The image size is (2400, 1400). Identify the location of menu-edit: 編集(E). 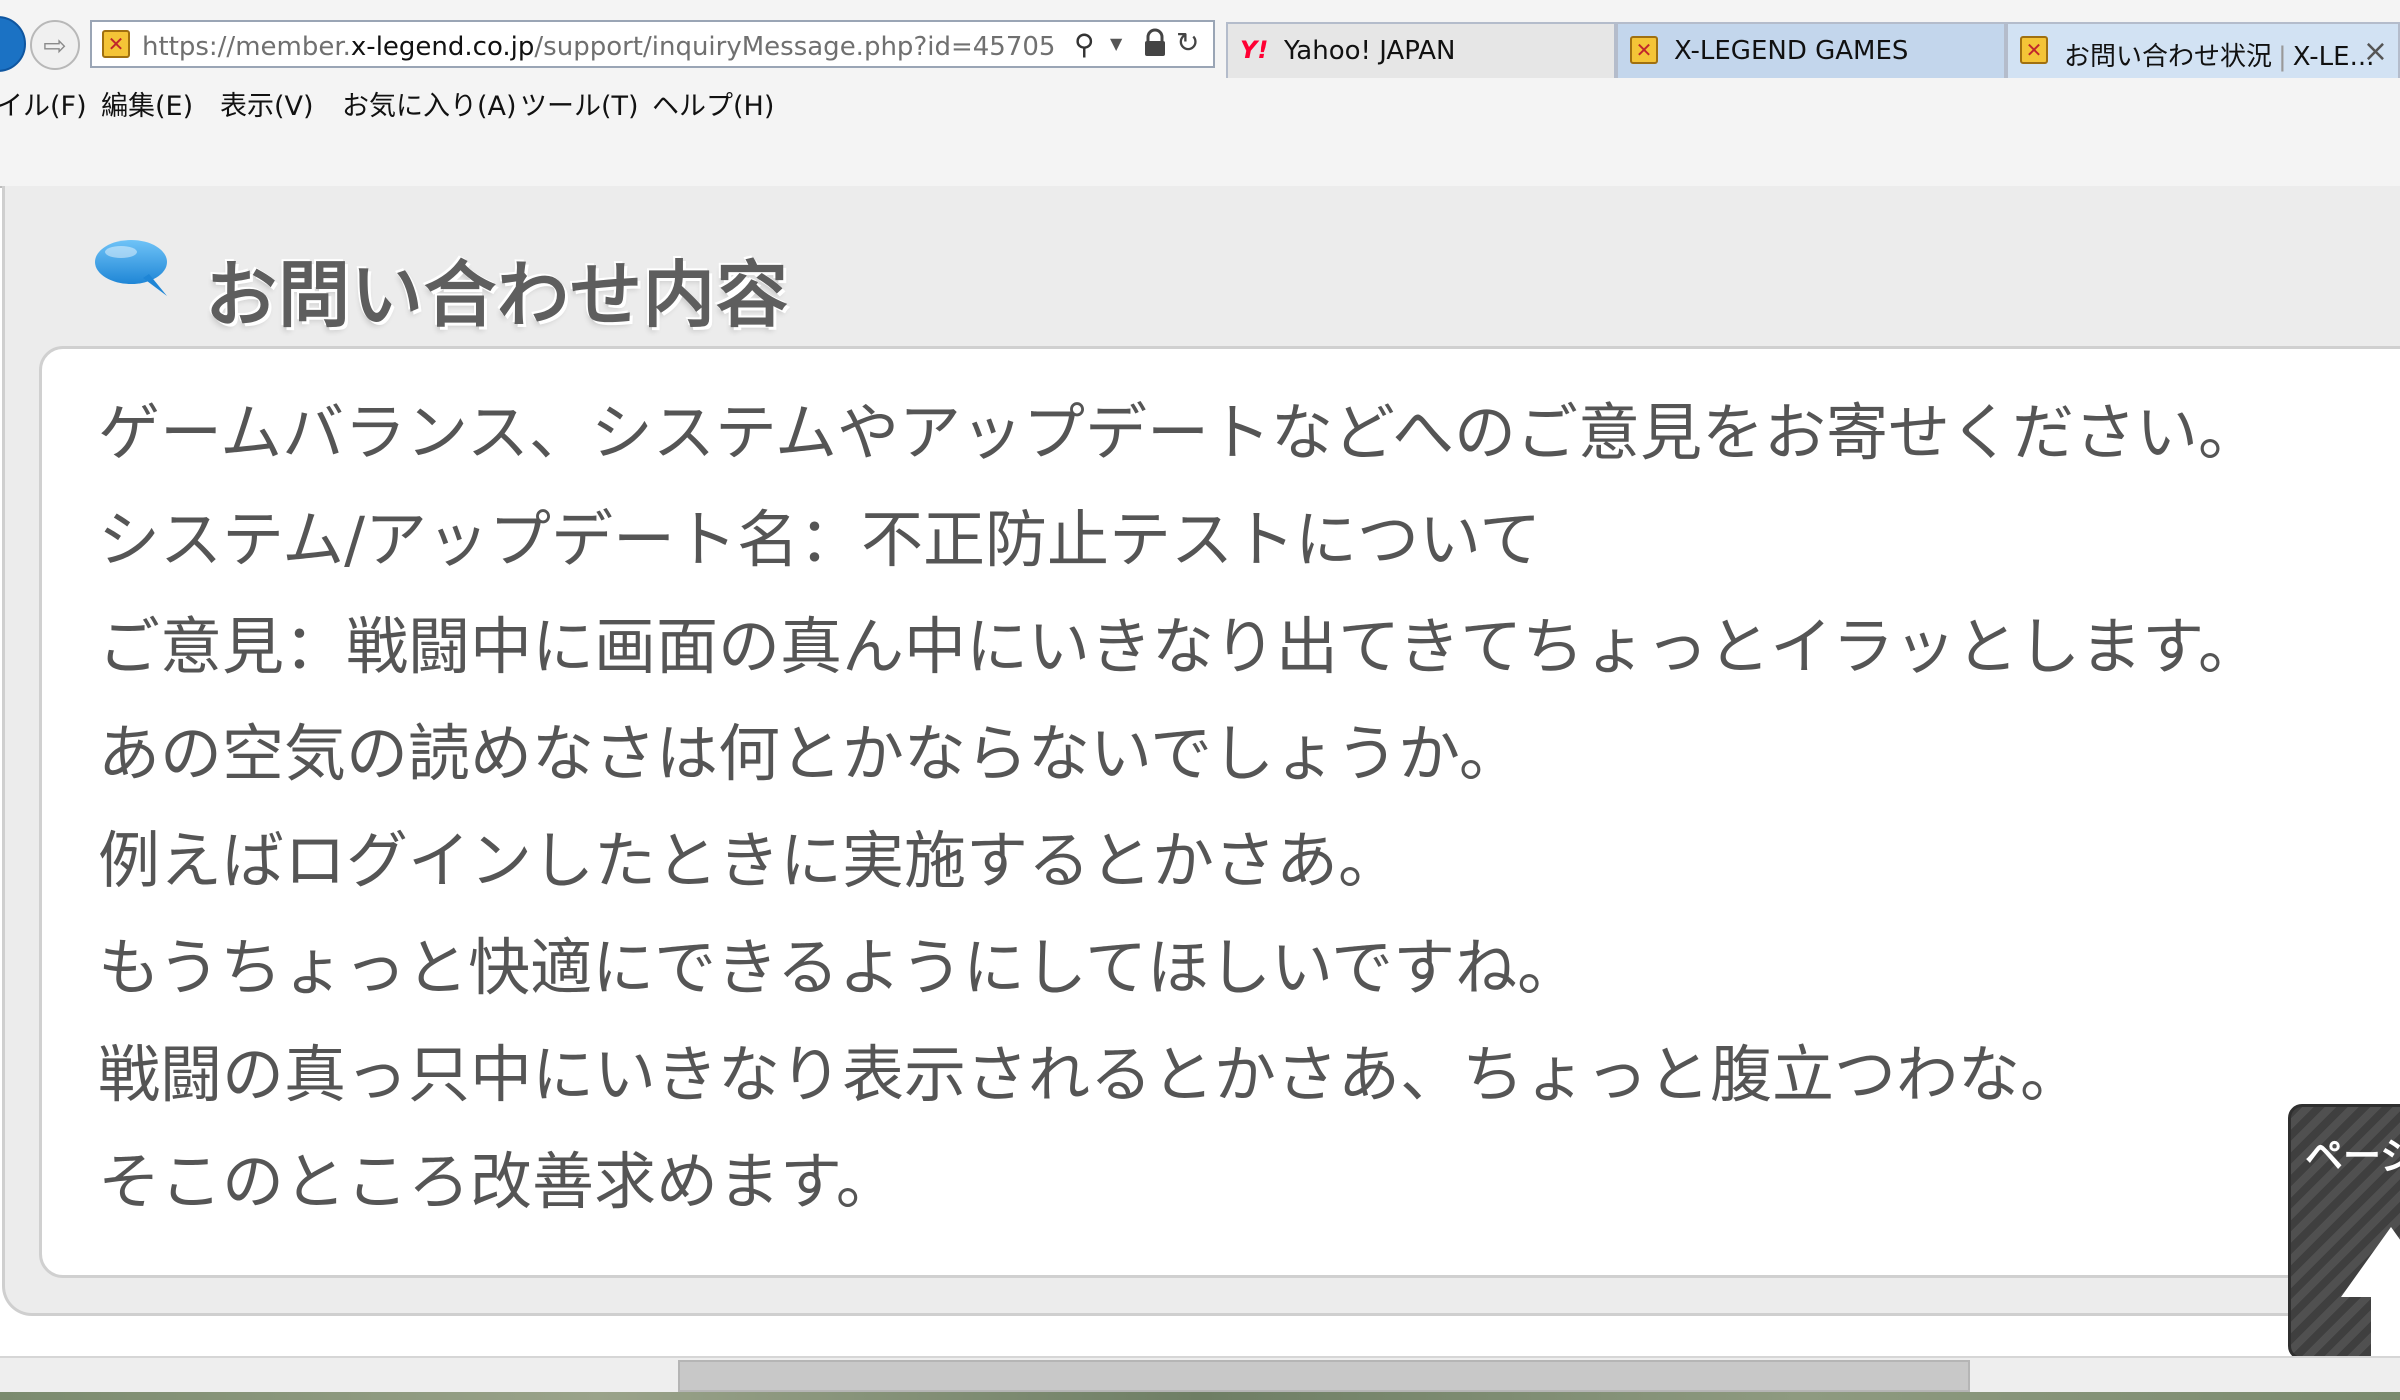
(147, 103).